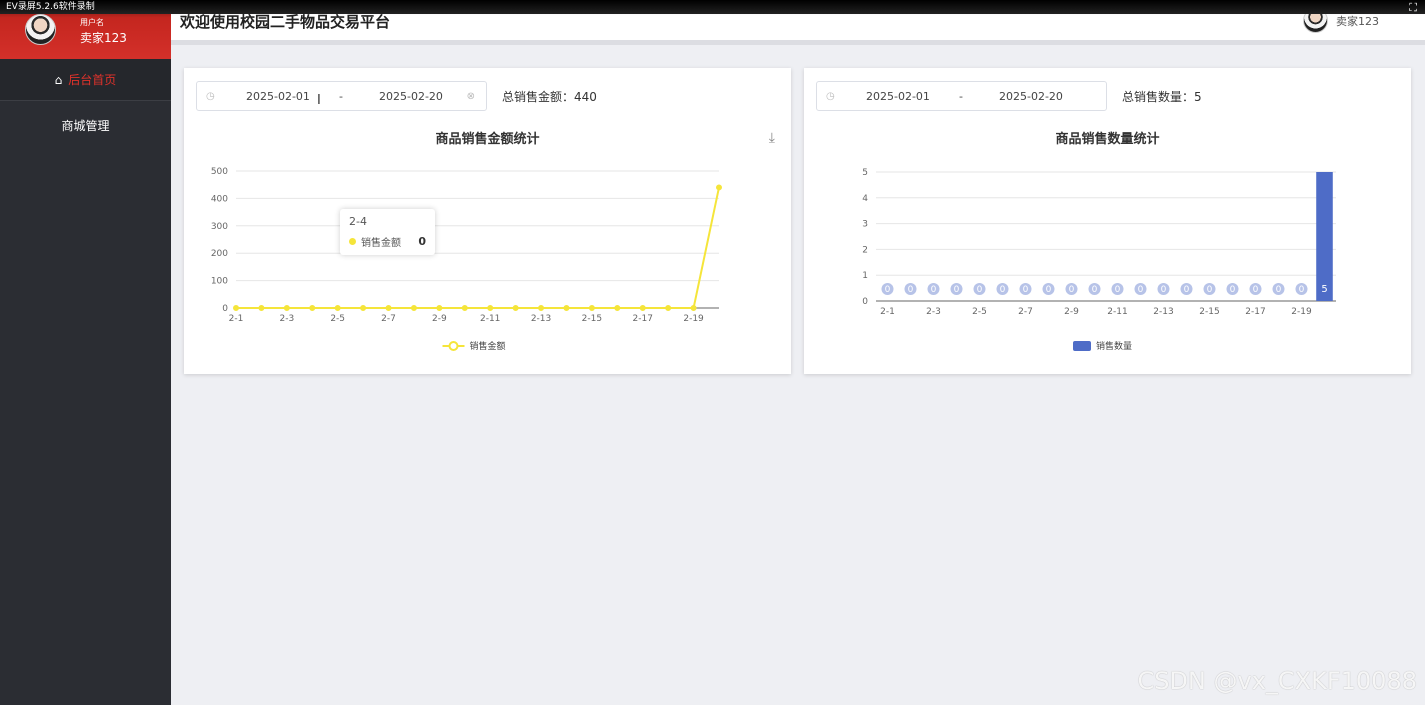  Describe the element at coordinates (219, 227) in the screenshot. I see `y-tick-label: 300` at that location.